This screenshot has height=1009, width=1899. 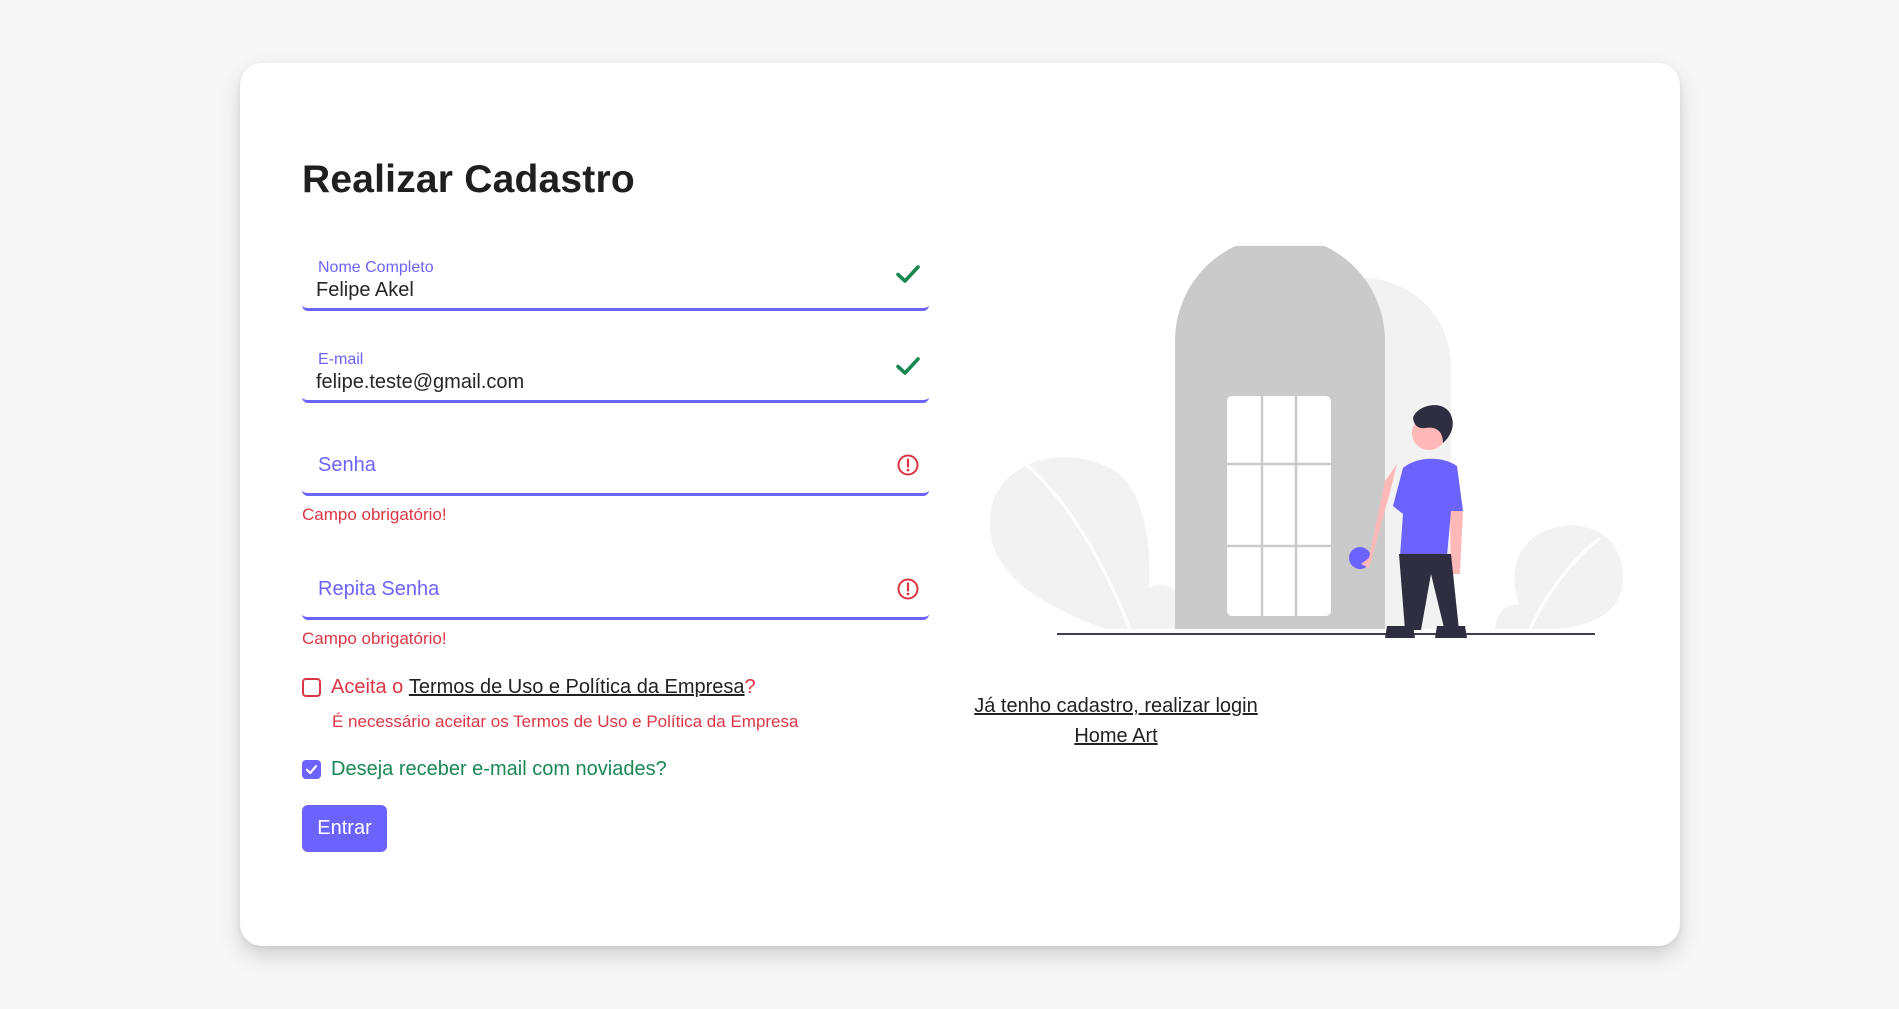 What do you see at coordinates (379, 589) in the screenshot?
I see `repeat-password-field-placeholder: Repita Senha` at bounding box center [379, 589].